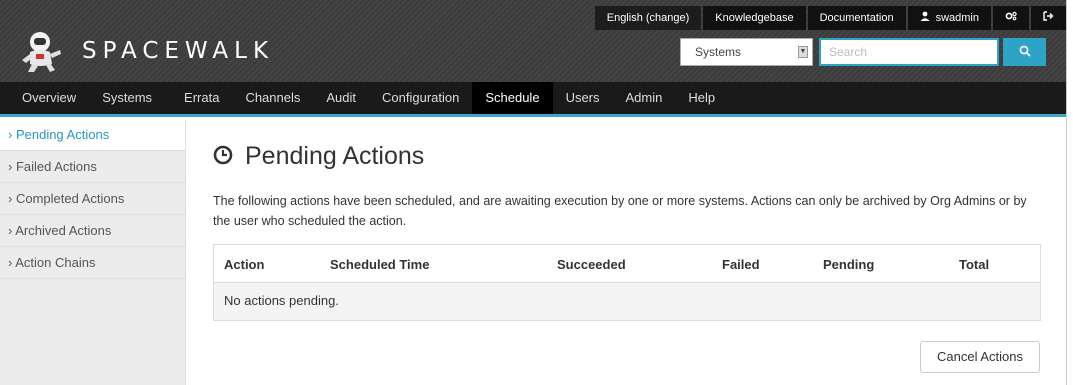 The height and width of the screenshot is (385, 1073). I want to click on sidebar-item-pending-actions: › Pending Actions, so click(92, 135).